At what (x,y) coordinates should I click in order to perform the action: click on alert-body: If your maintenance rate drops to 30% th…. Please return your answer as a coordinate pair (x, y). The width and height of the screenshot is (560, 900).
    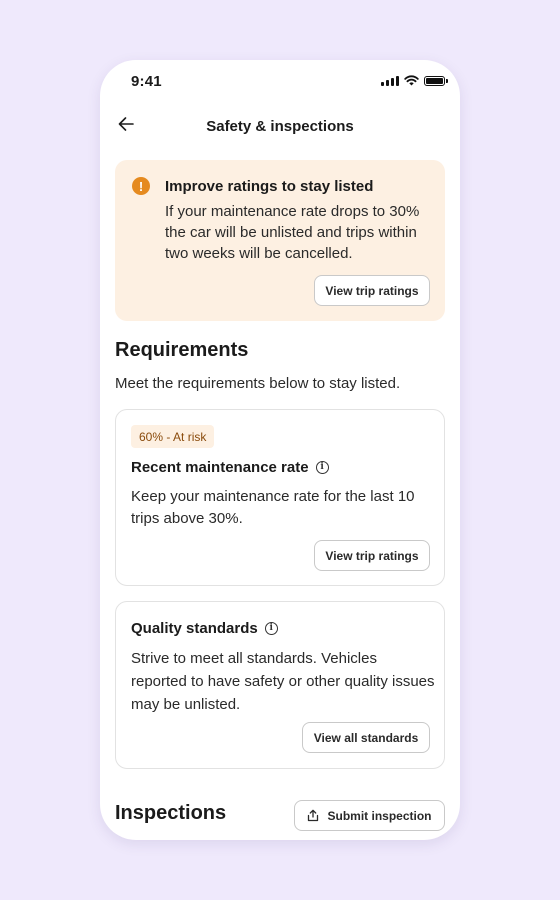
    Looking at the image, I should click on (292, 232).